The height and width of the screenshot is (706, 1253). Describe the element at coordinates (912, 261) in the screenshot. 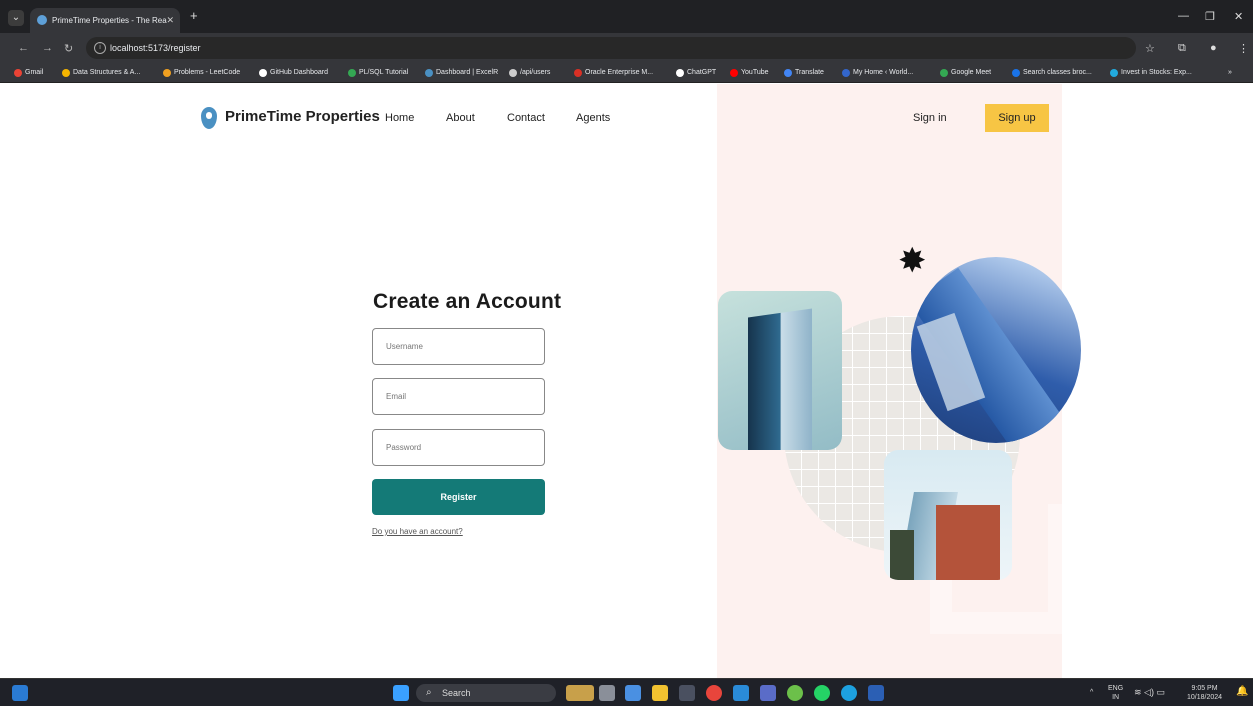

I see `starburst-icon: ✸` at that location.